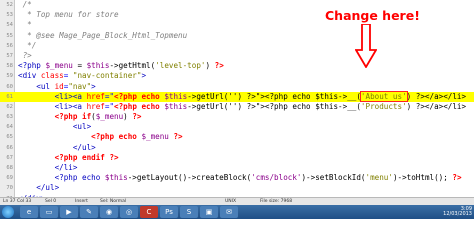  I want to click on status-insert: Insert, so click(81, 201).